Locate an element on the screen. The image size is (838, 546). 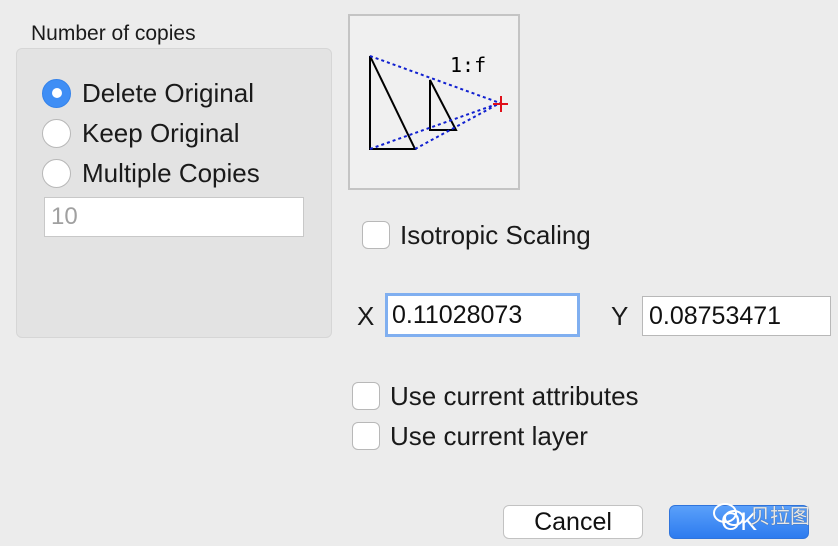
watermark: 贝拉图 is located at coordinates (761, 514).